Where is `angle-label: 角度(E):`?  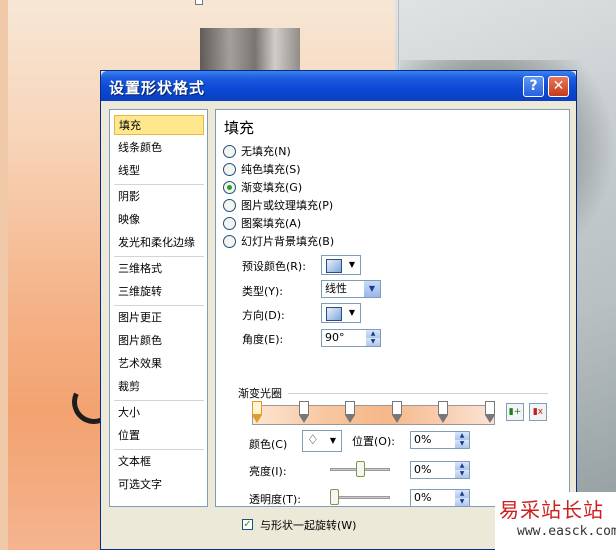 angle-label: 角度(E): is located at coordinates (263, 339).